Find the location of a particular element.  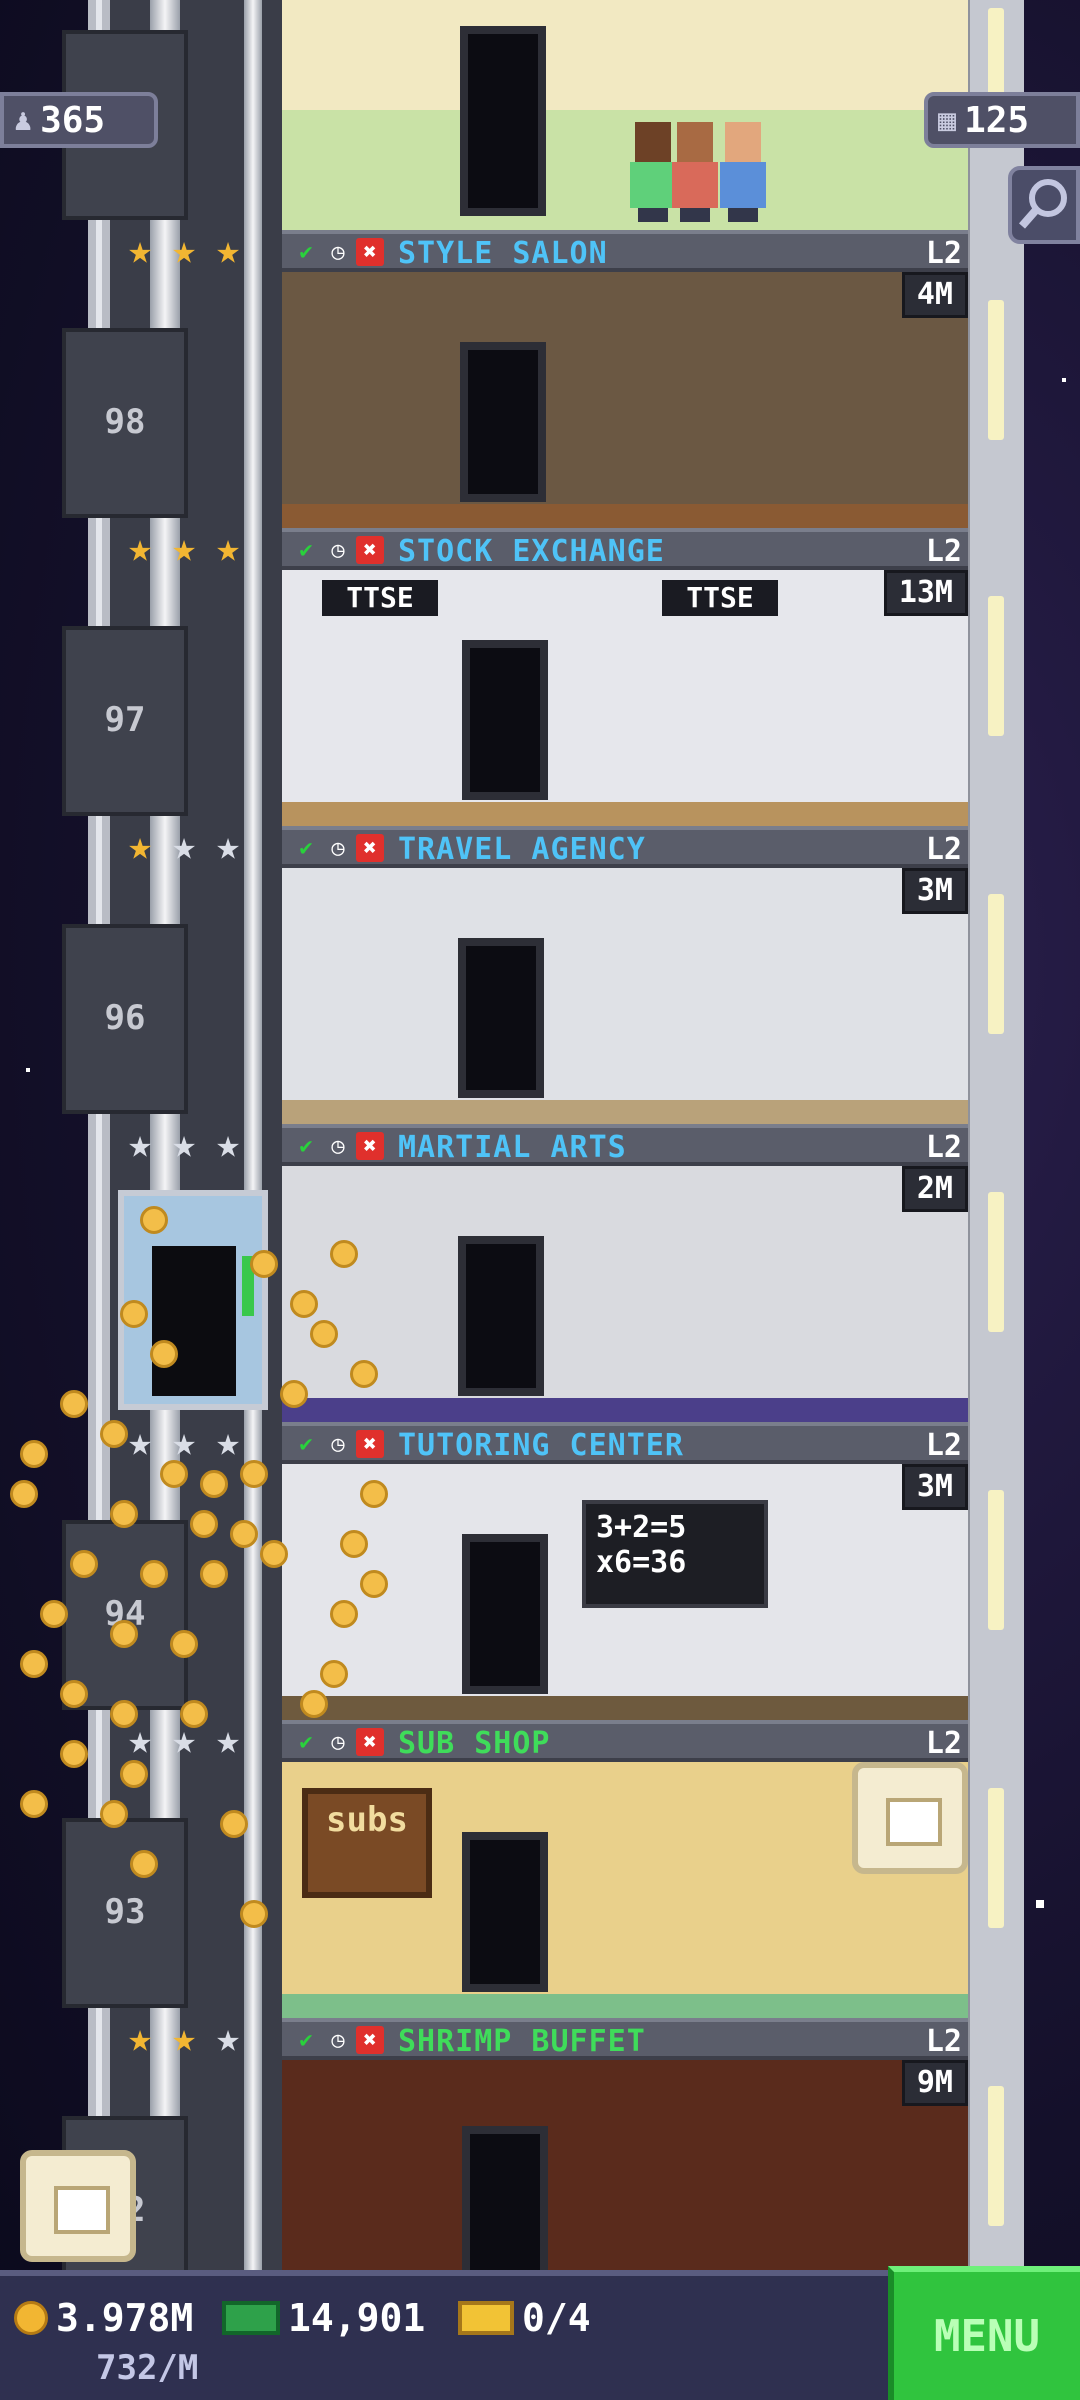

tickets-display: 0/4 is located at coordinates (524, 2318).